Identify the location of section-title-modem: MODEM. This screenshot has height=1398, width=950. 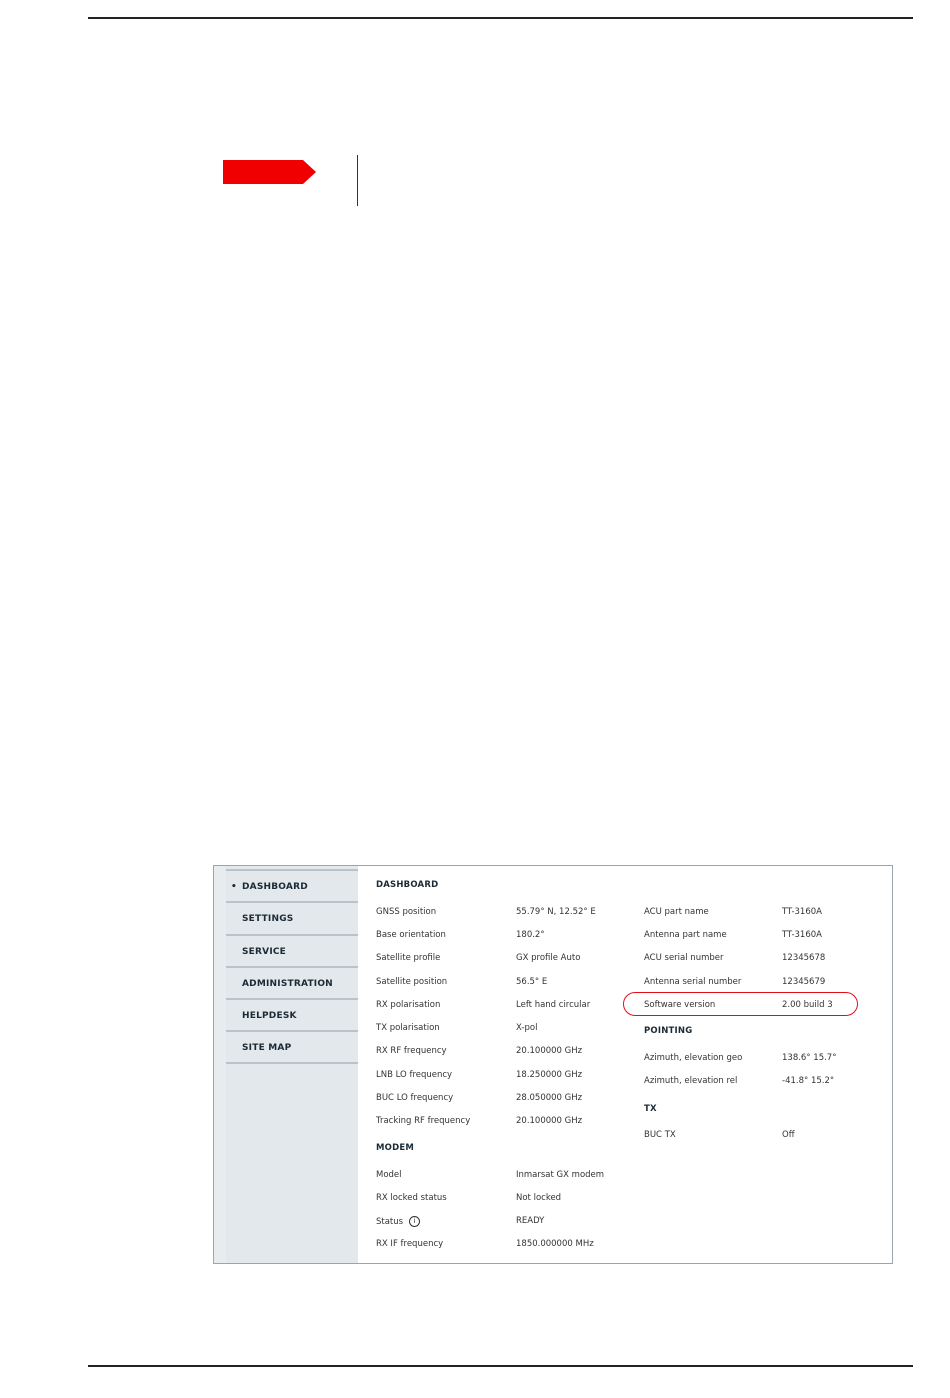
(395, 1148).